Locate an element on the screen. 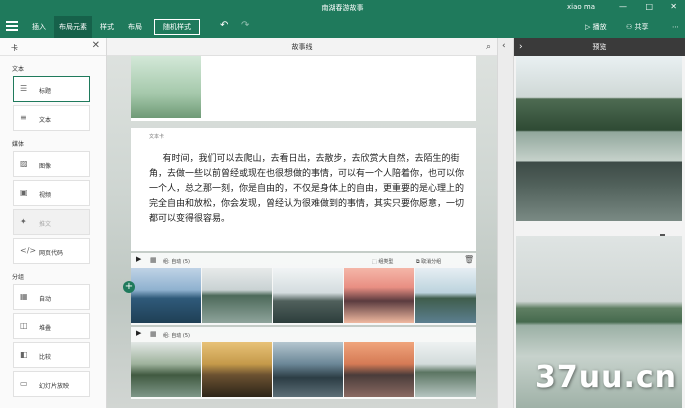  compare-icon: ◧ is located at coordinates (24, 354).